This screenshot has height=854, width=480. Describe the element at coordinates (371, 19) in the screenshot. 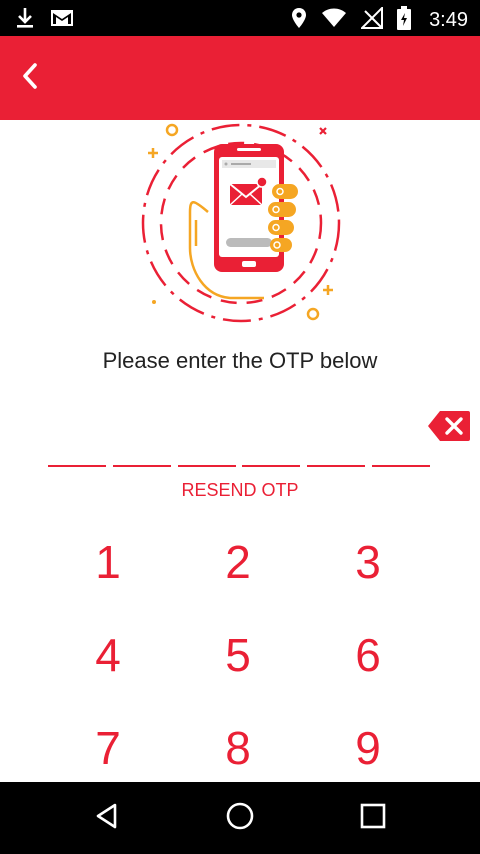

I see `no-signal-icon` at that location.